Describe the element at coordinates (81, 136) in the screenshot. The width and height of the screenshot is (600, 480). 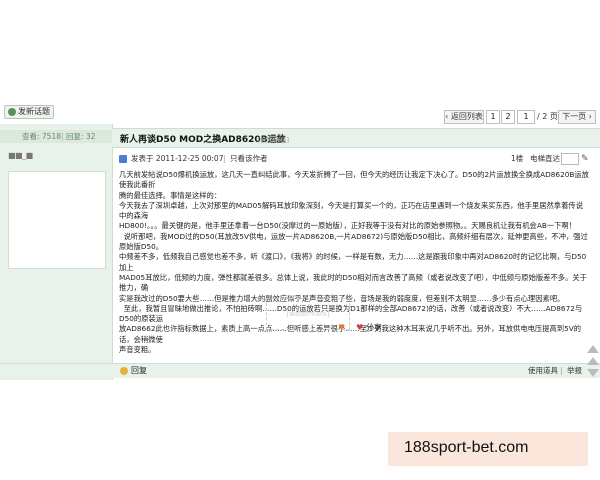
I see `replies-count: 回复: 32` at that location.